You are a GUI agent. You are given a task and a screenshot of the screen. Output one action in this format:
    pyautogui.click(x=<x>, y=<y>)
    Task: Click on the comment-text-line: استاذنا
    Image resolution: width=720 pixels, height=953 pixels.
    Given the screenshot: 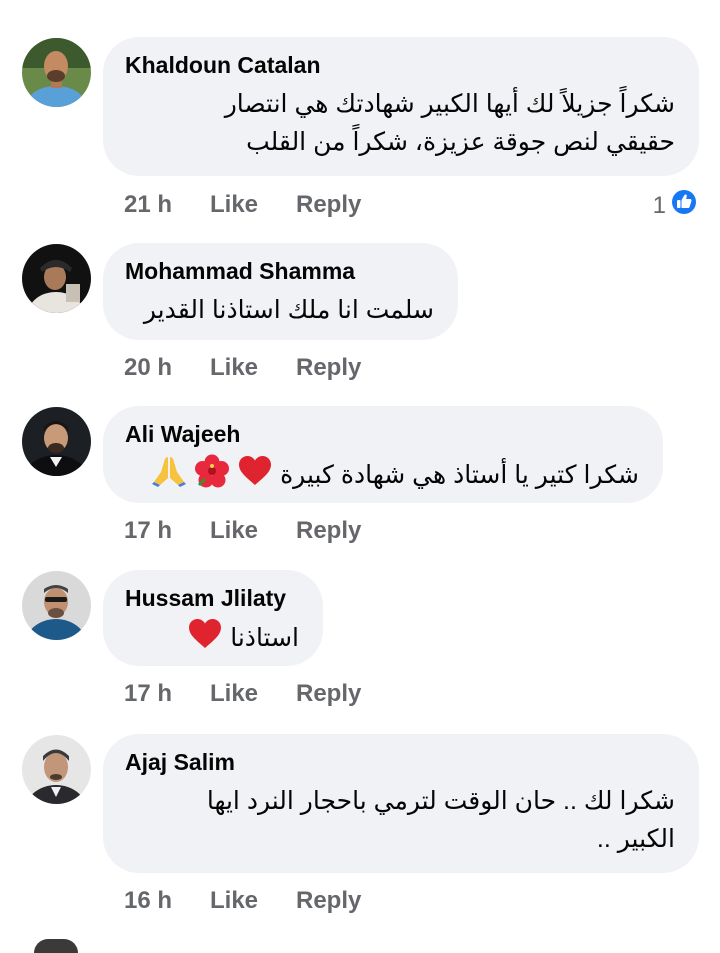 What is the action you would take?
    pyautogui.click(x=212, y=639)
    